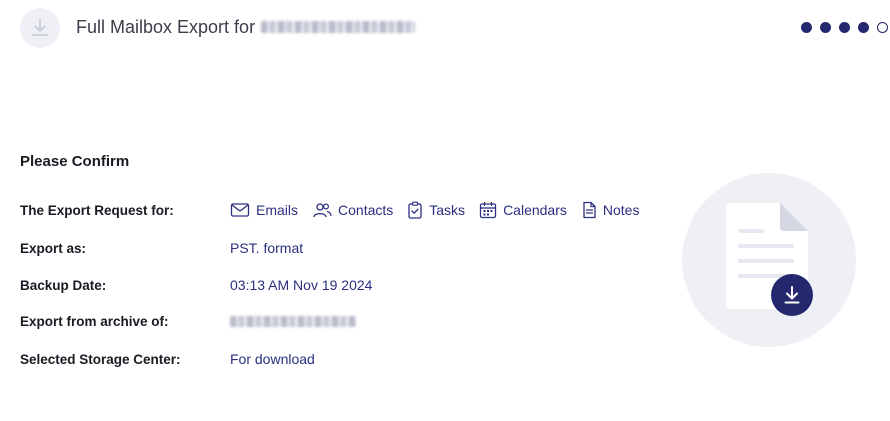 This screenshot has height=421, width=890. I want to click on note-icon, so click(589, 210).